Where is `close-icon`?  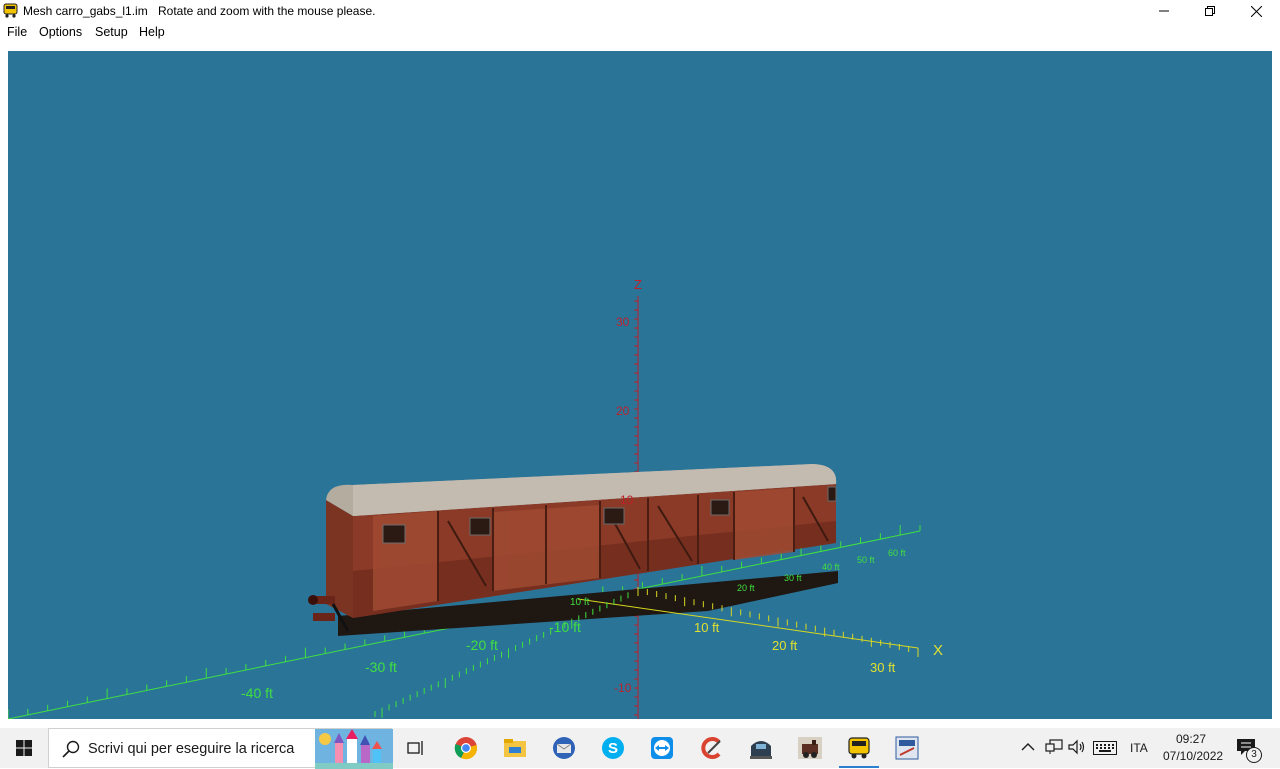
close-icon is located at coordinates (1256, 11).